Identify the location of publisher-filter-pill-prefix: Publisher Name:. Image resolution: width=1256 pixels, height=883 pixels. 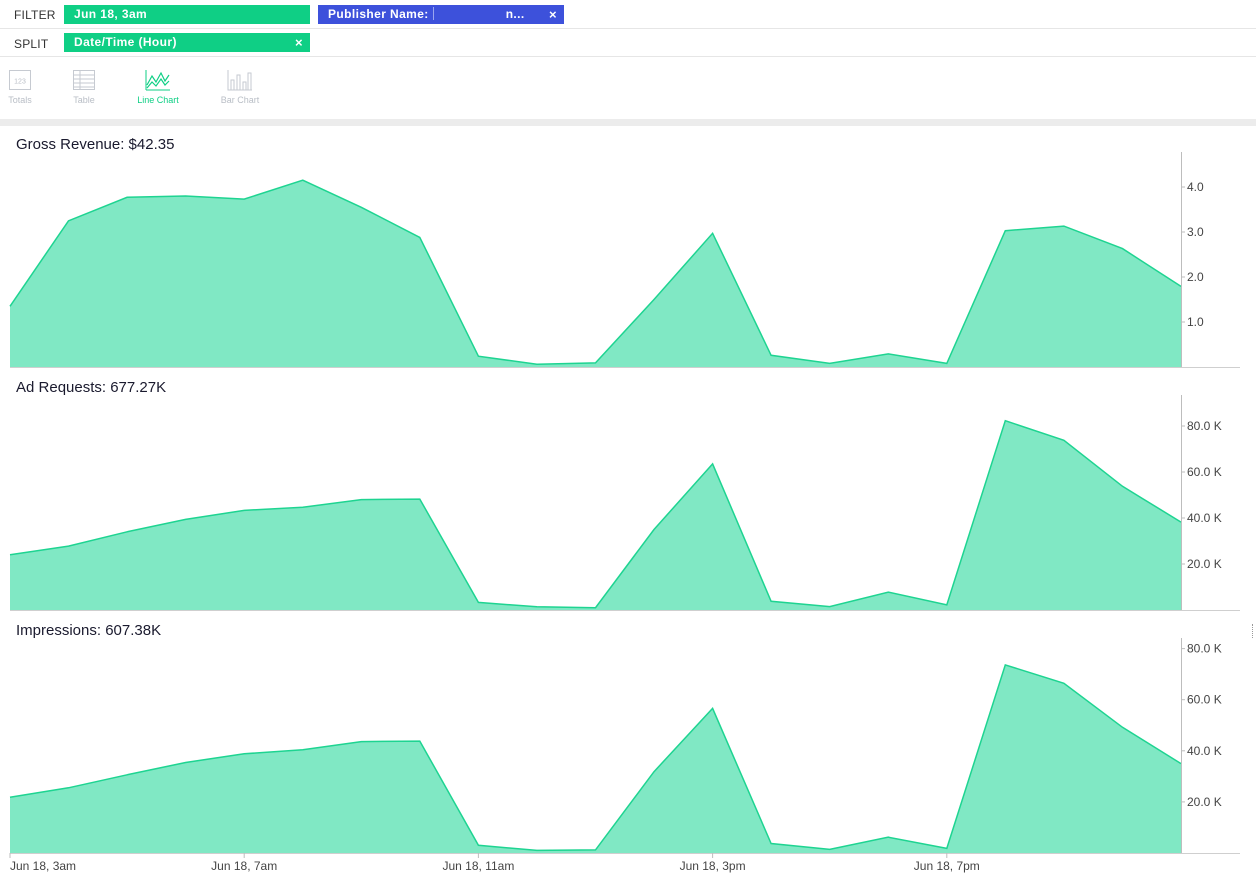
(378, 14).